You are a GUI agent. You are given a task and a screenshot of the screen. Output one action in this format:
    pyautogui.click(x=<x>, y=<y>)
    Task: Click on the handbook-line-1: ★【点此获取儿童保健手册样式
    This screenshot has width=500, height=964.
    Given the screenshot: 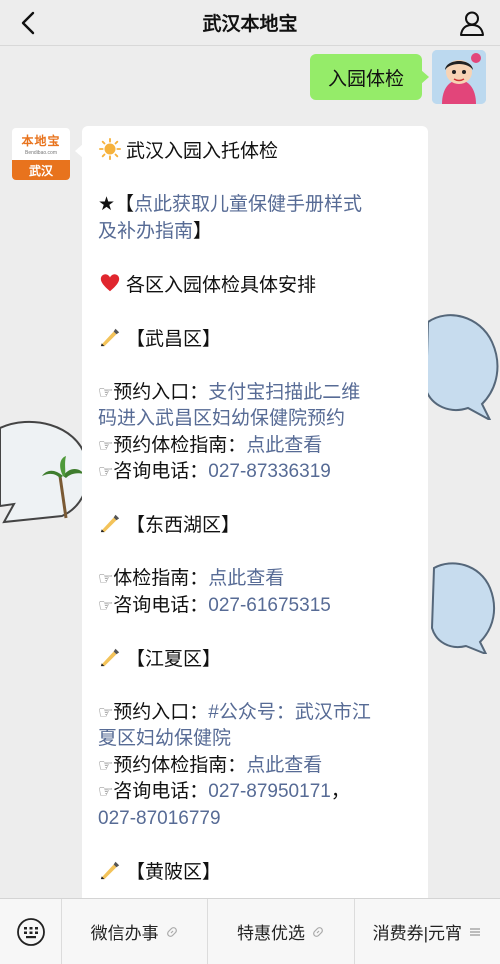 What is the action you would take?
    pyautogui.click(x=263, y=205)
    